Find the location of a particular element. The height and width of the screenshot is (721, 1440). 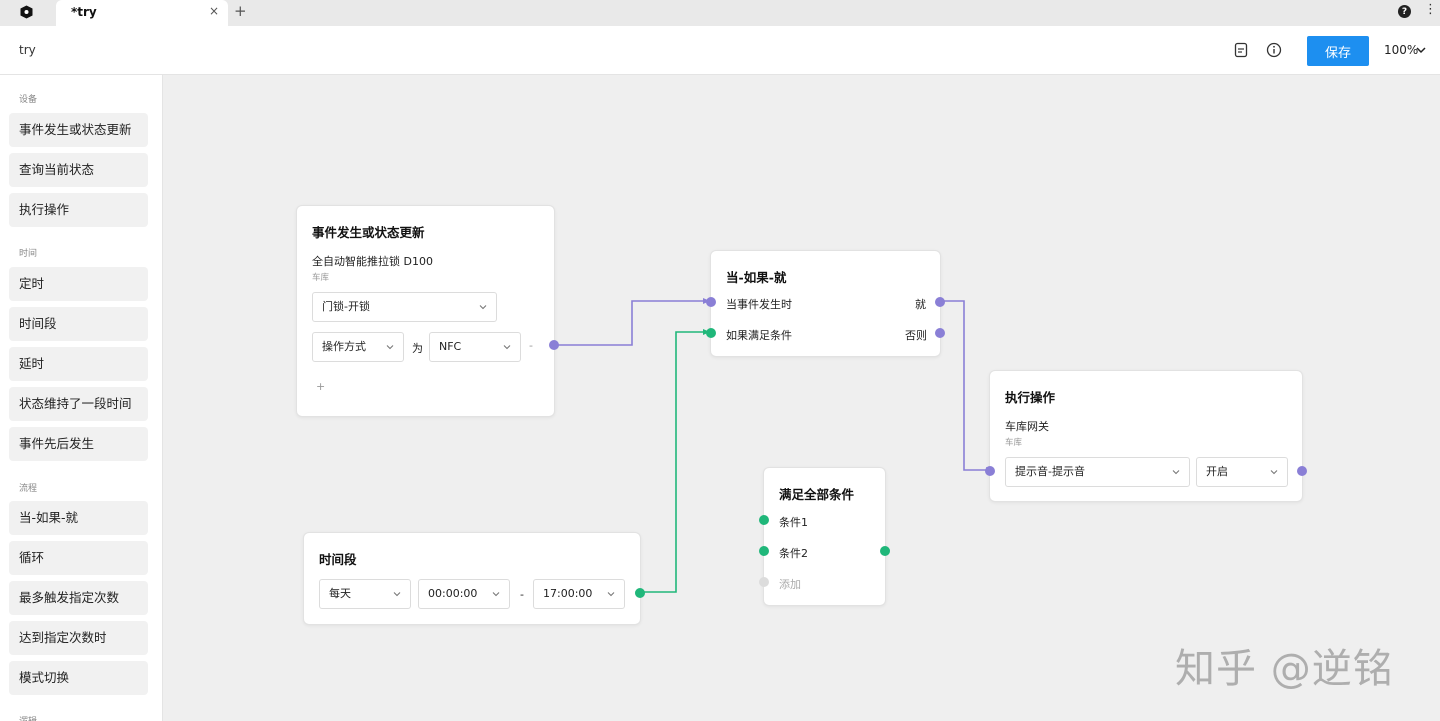

info-icon is located at coordinates (1274, 50).